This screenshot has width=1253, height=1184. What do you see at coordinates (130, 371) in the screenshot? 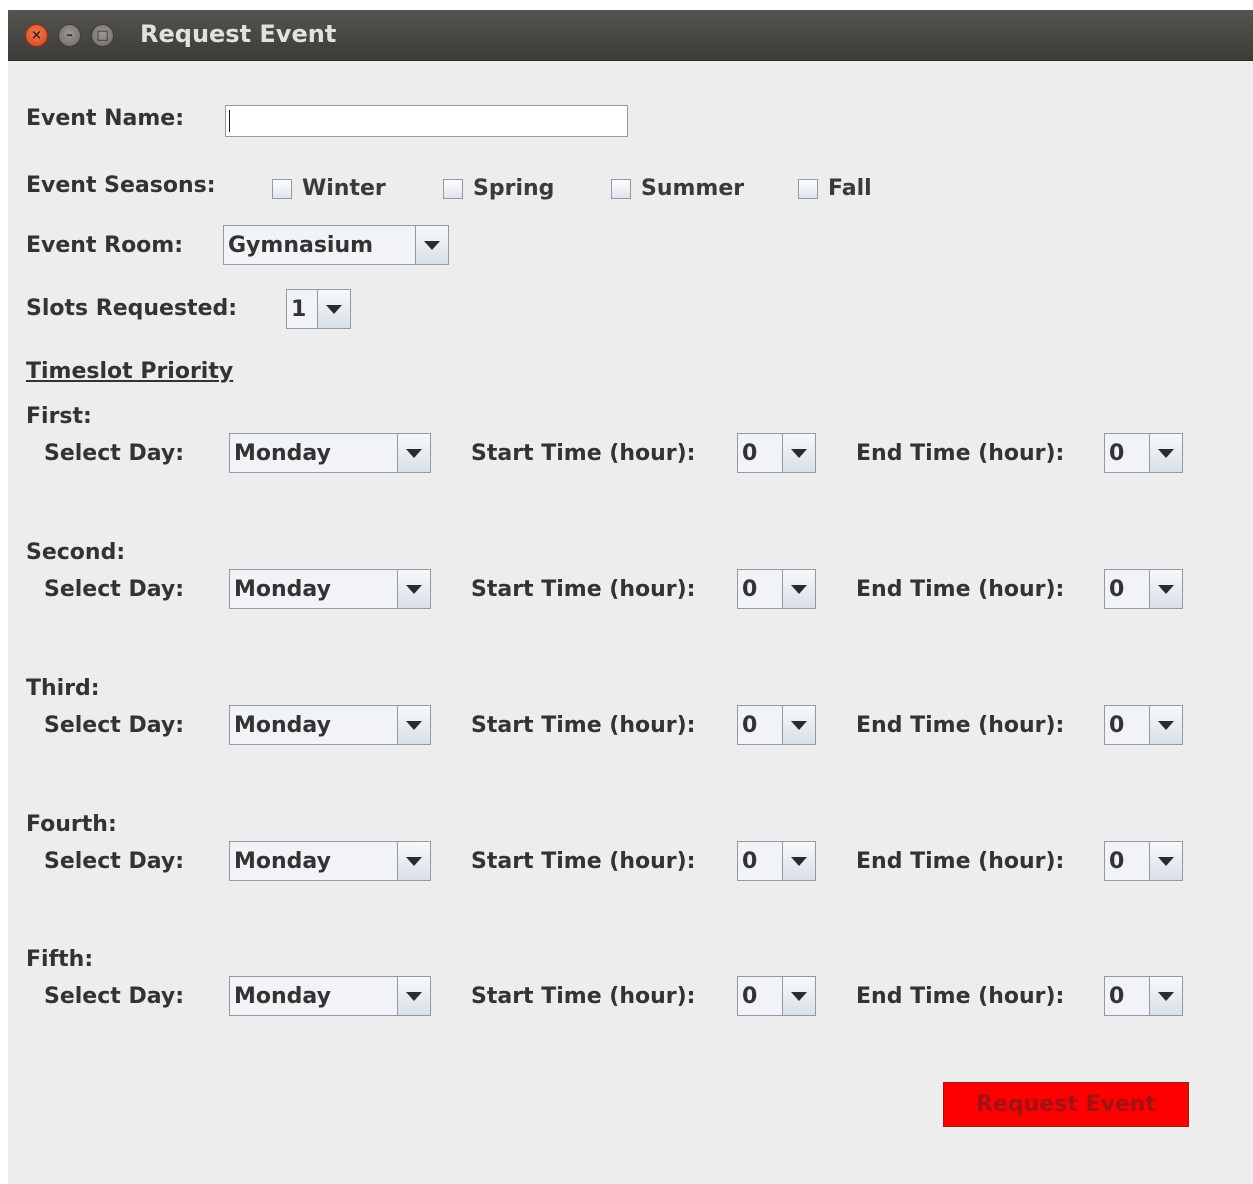
I see `timeslot-priority-heading: Timeslot Priority` at bounding box center [130, 371].